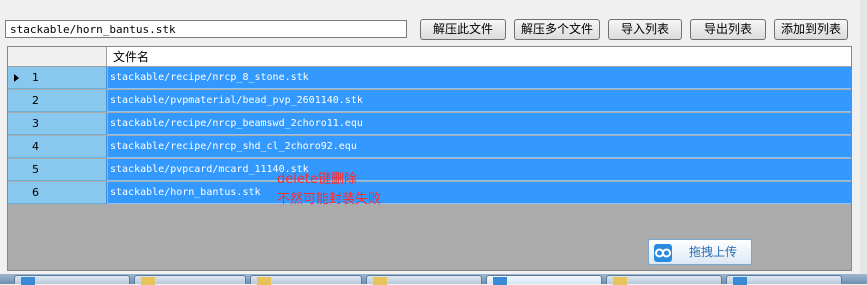  Describe the element at coordinates (57, 57) in the screenshot. I see `header-corner` at that location.